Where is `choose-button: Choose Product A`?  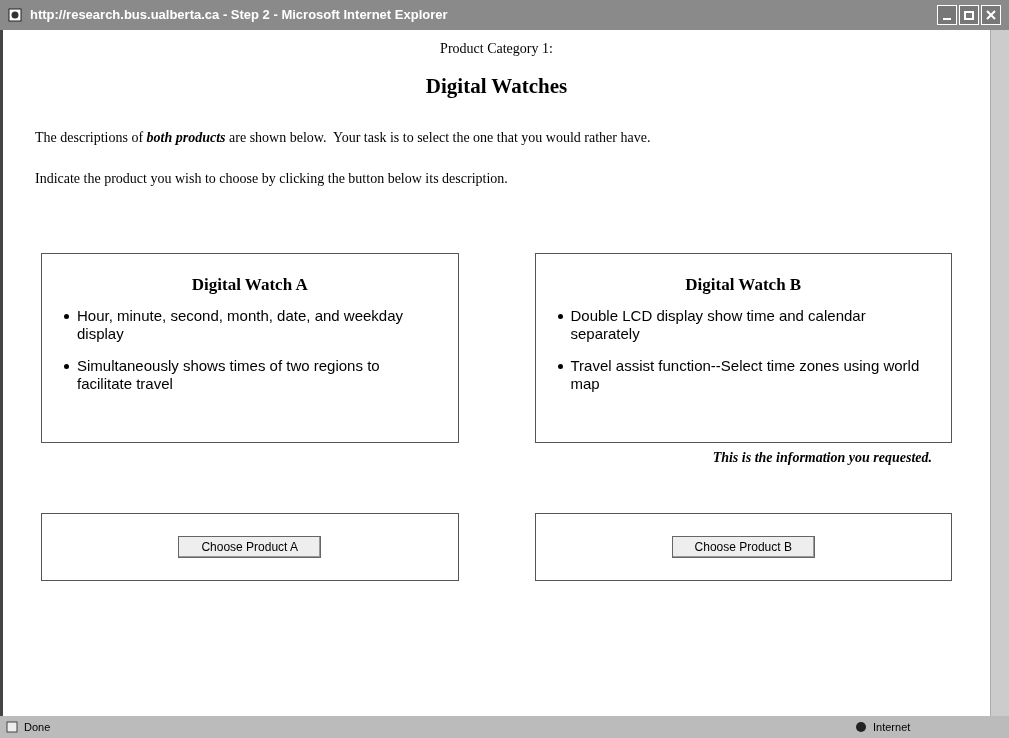 choose-button: Choose Product A is located at coordinates (250, 546).